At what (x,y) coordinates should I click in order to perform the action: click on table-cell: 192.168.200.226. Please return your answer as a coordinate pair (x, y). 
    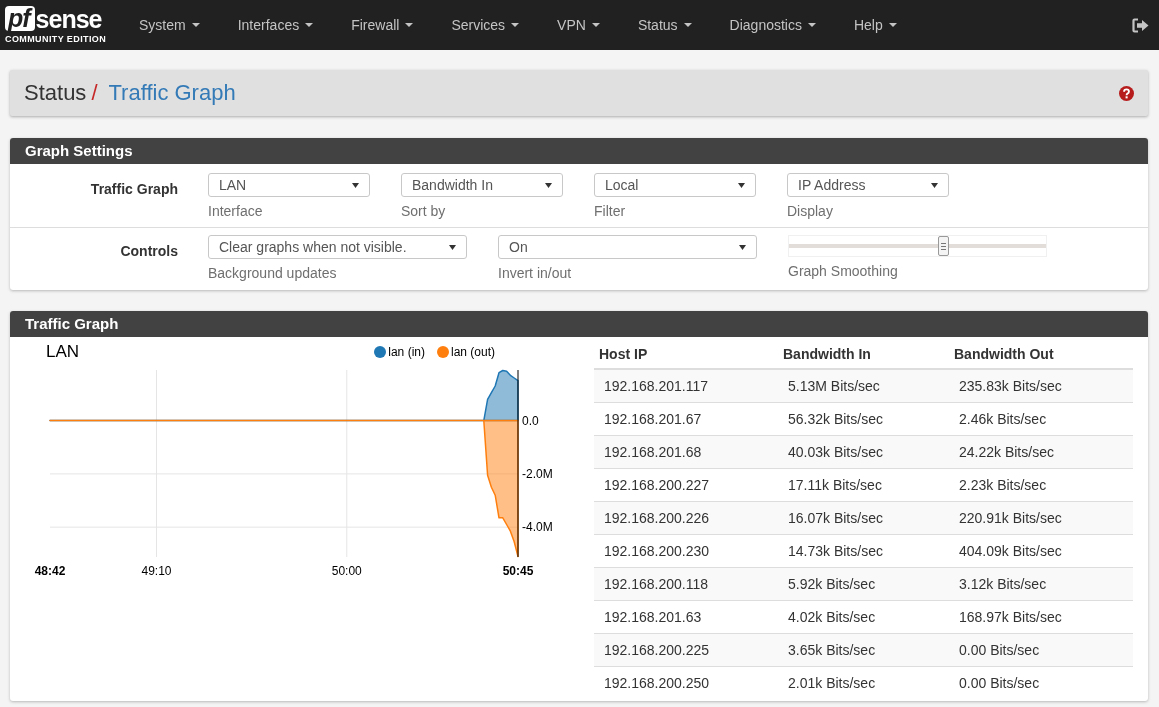
    Looking at the image, I should click on (686, 518).